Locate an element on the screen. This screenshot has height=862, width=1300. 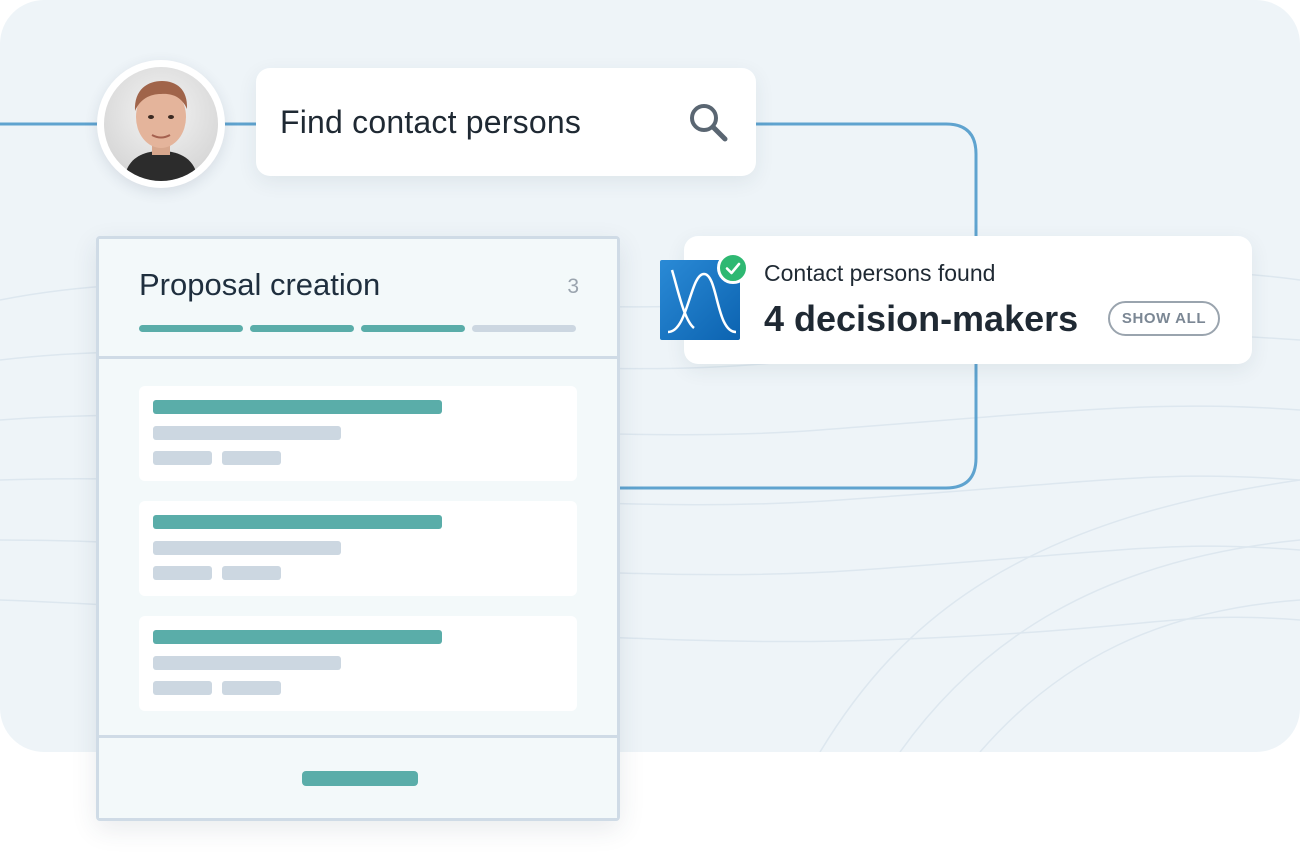
proposal-footer is located at coordinates (358, 776).